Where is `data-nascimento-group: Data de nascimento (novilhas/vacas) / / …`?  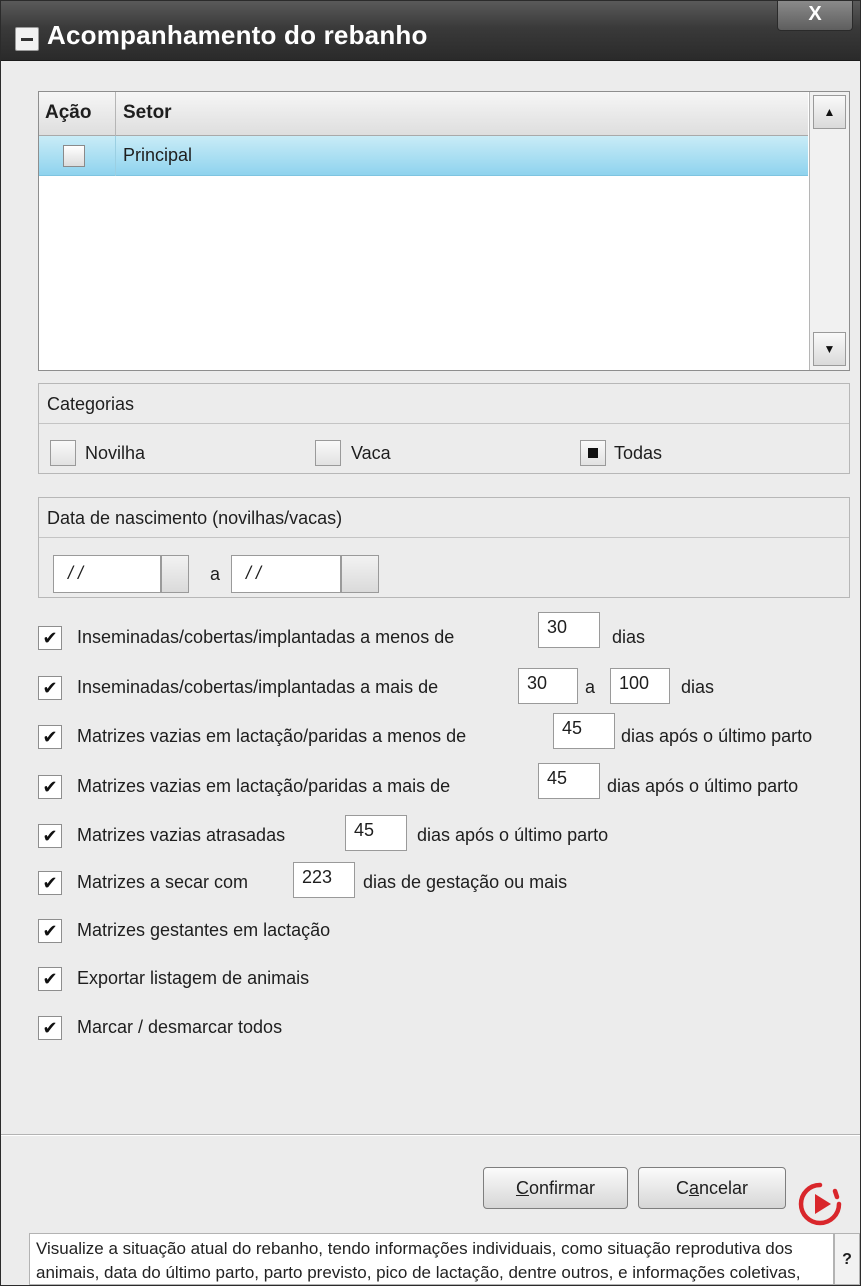 data-nascimento-group: Data de nascimento (novilhas/vacas) / / … is located at coordinates (444, 547).